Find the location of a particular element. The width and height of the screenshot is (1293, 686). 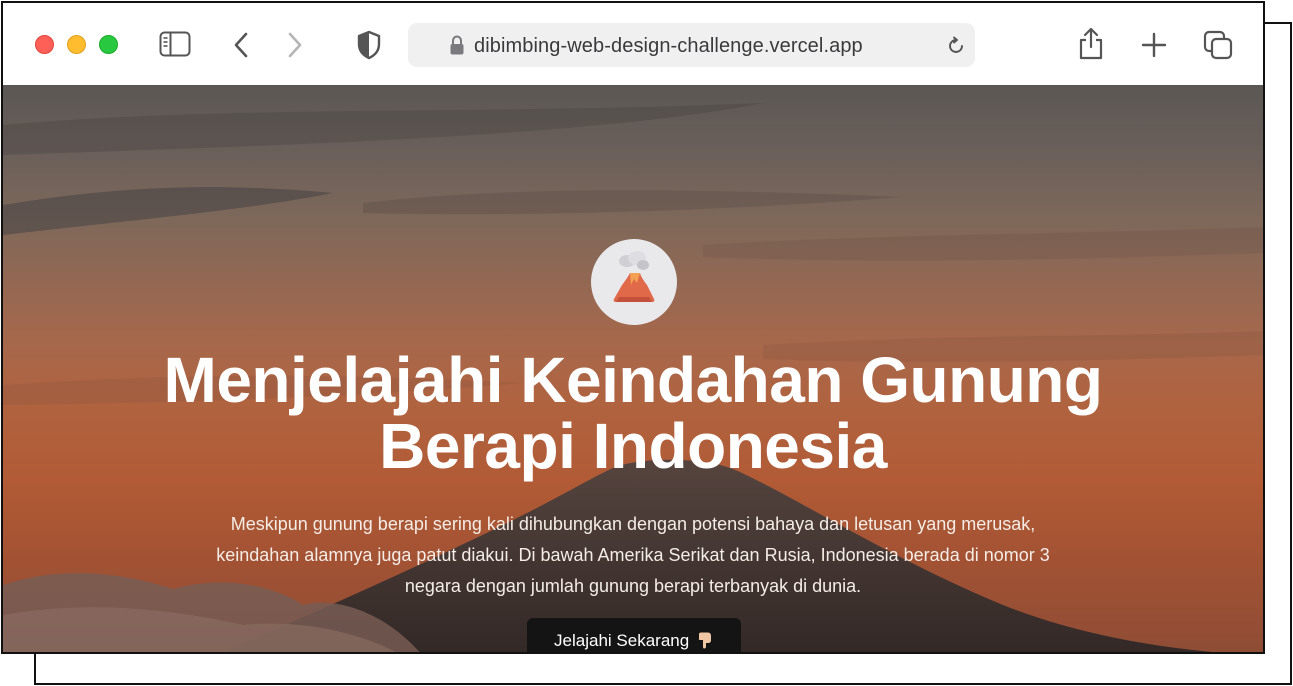

chevron-right-icon is located at coordinates (295, 45).